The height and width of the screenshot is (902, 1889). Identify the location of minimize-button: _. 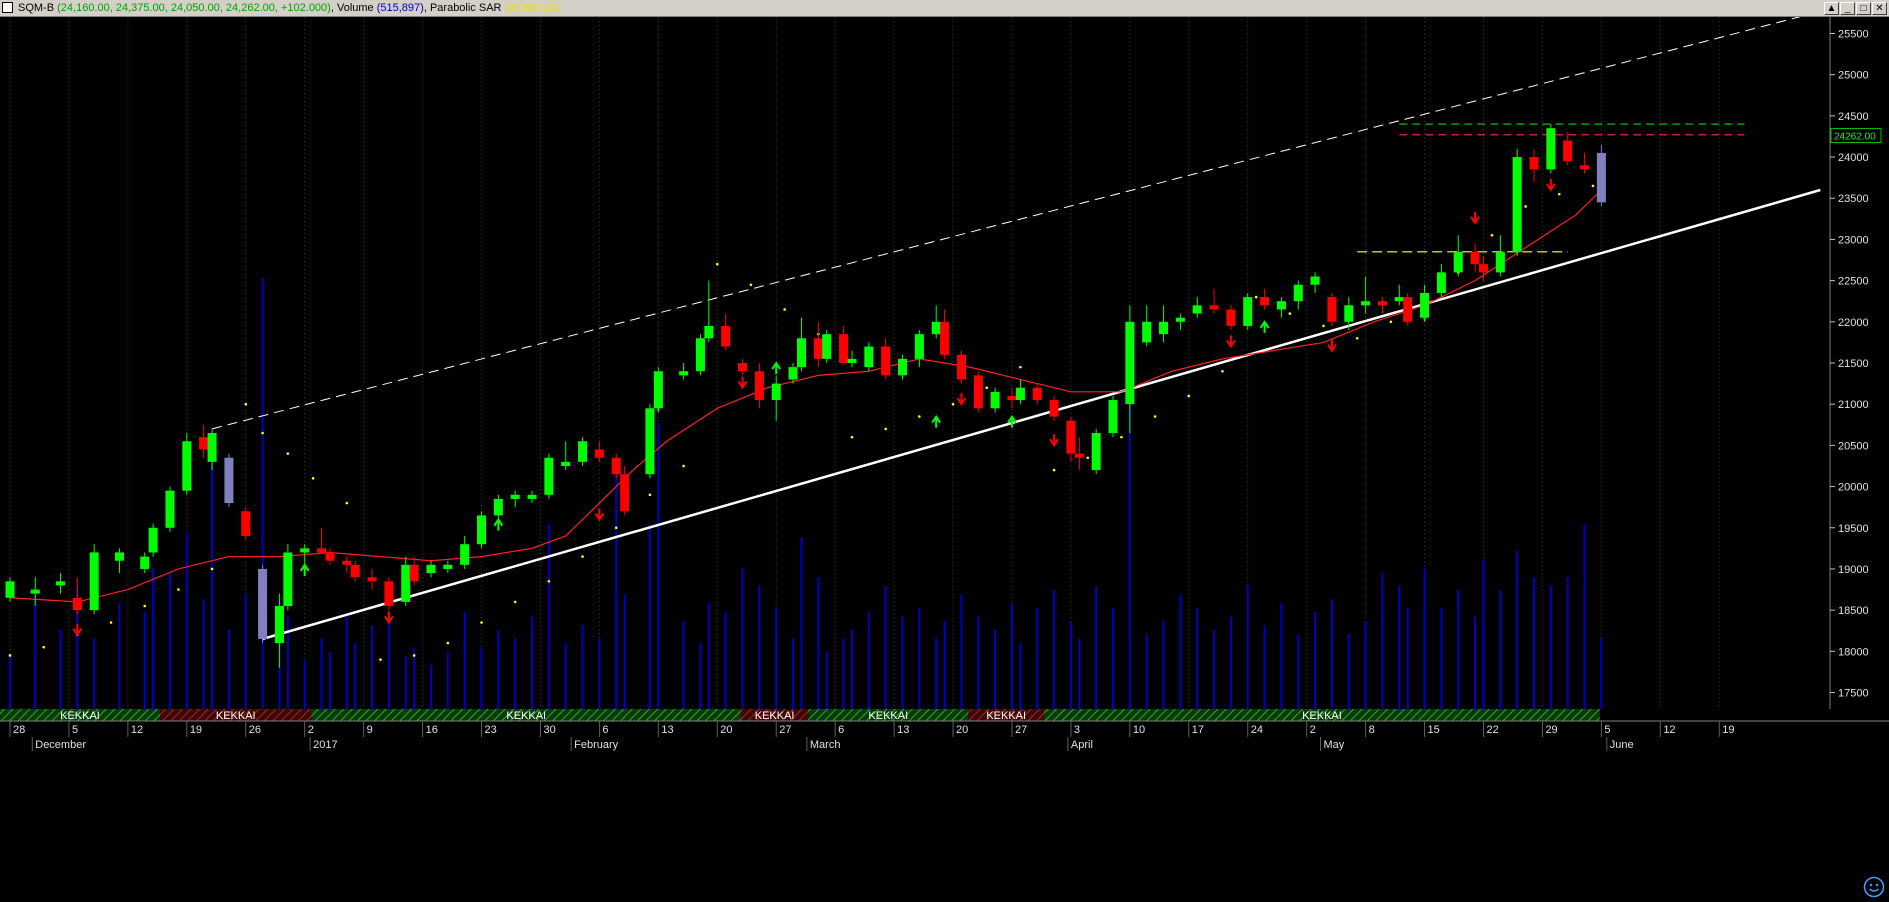
(1847, 8).